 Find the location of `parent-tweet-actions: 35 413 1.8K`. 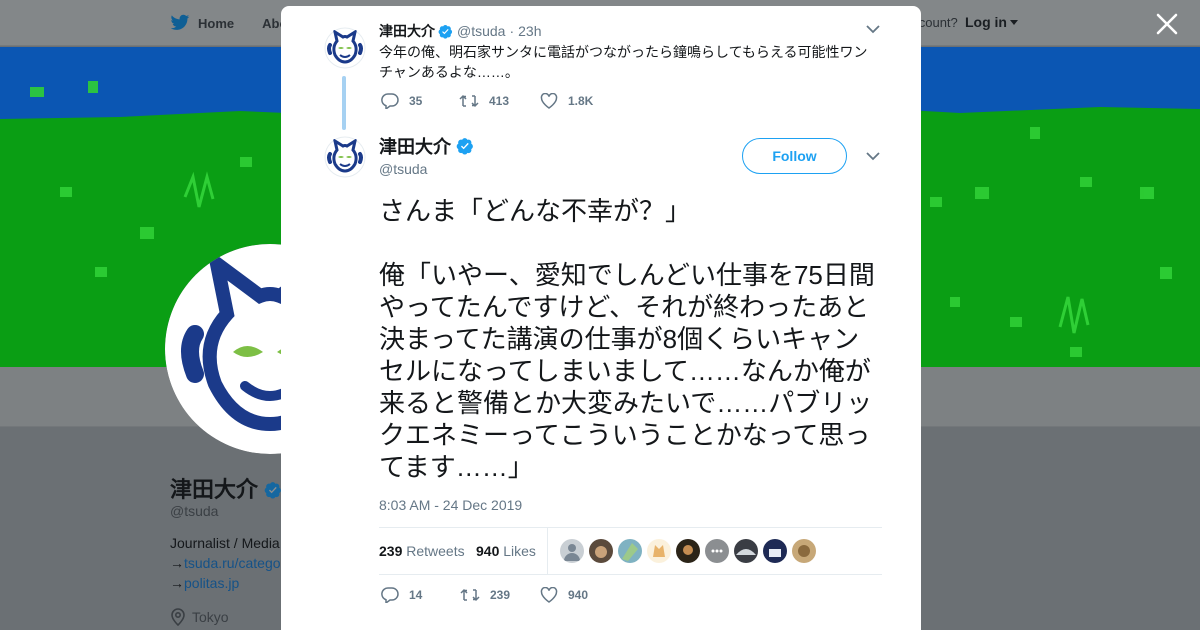

parent-tweet-actions: 35 413 1.8K is located at coordinates (487, 101).